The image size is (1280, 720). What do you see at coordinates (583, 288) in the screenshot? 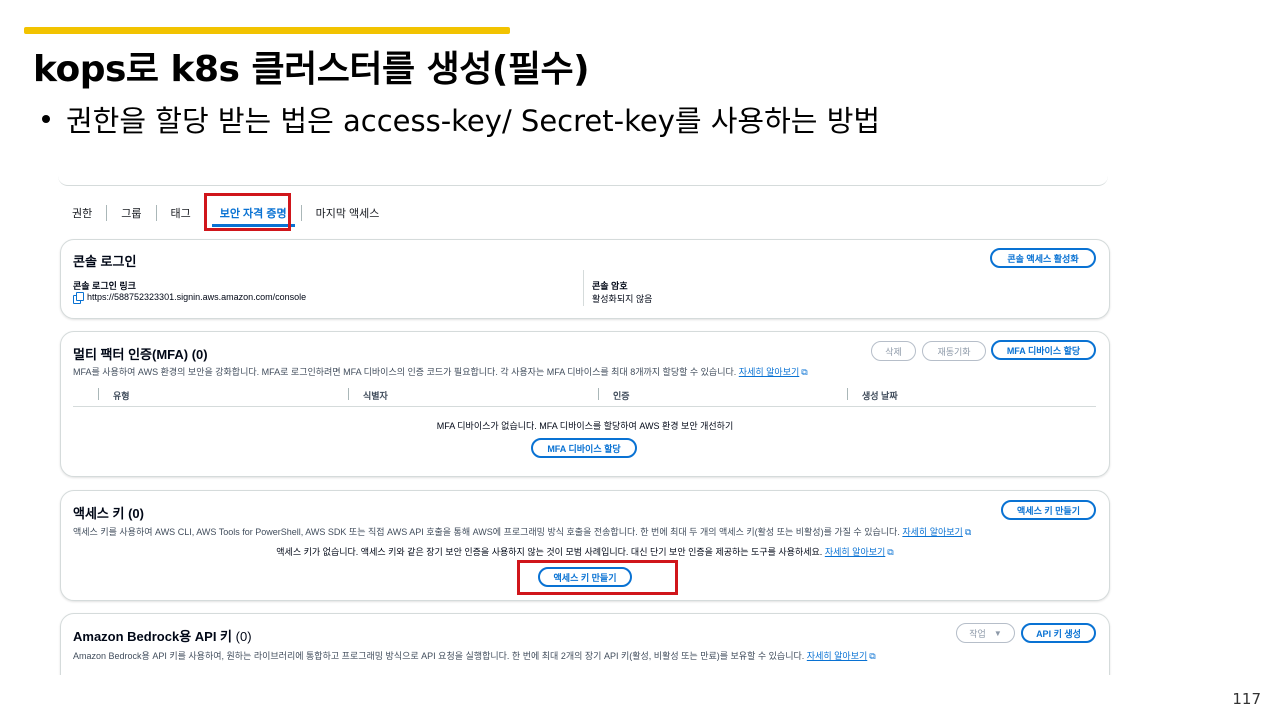
I see `column-divider` at bounding box center [583, 288].